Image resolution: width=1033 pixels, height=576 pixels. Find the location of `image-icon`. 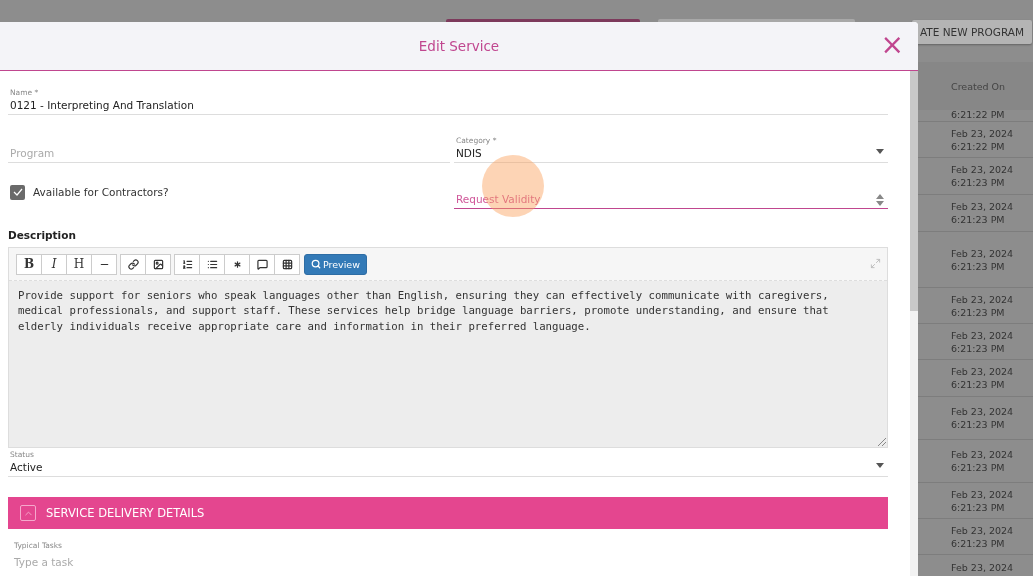

image-icon is located at coordinates (158, 264).